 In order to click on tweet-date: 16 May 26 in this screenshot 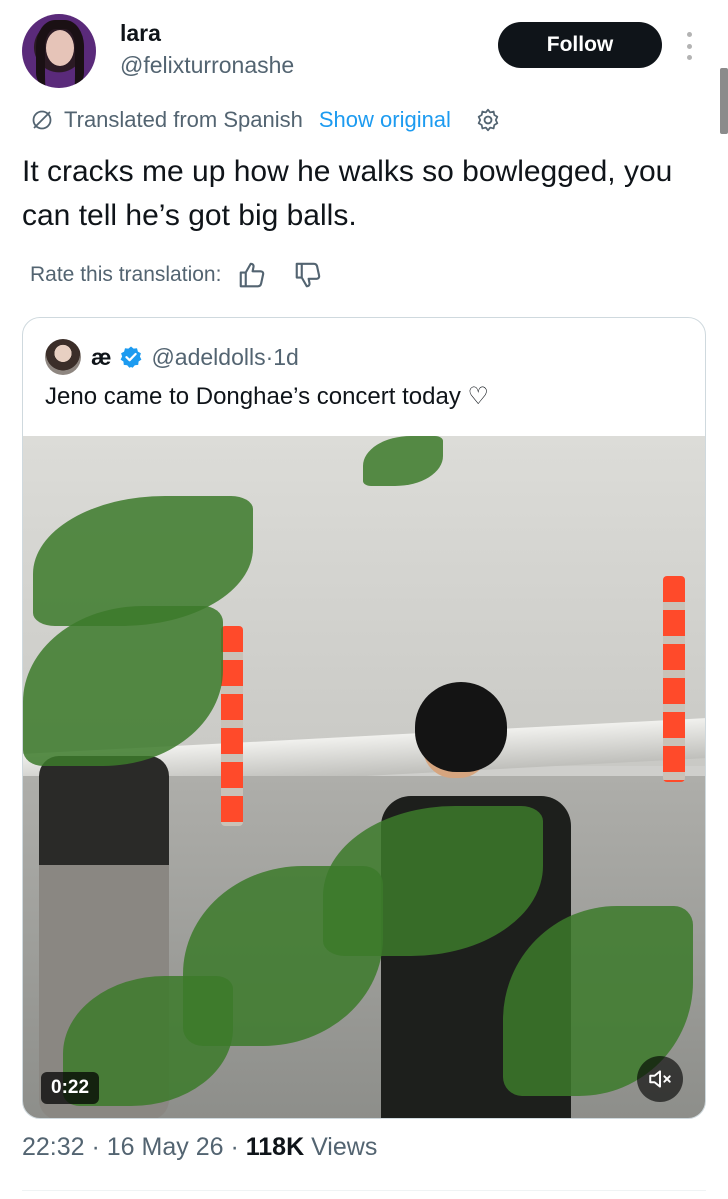, I will do `click(165, 1147)`.